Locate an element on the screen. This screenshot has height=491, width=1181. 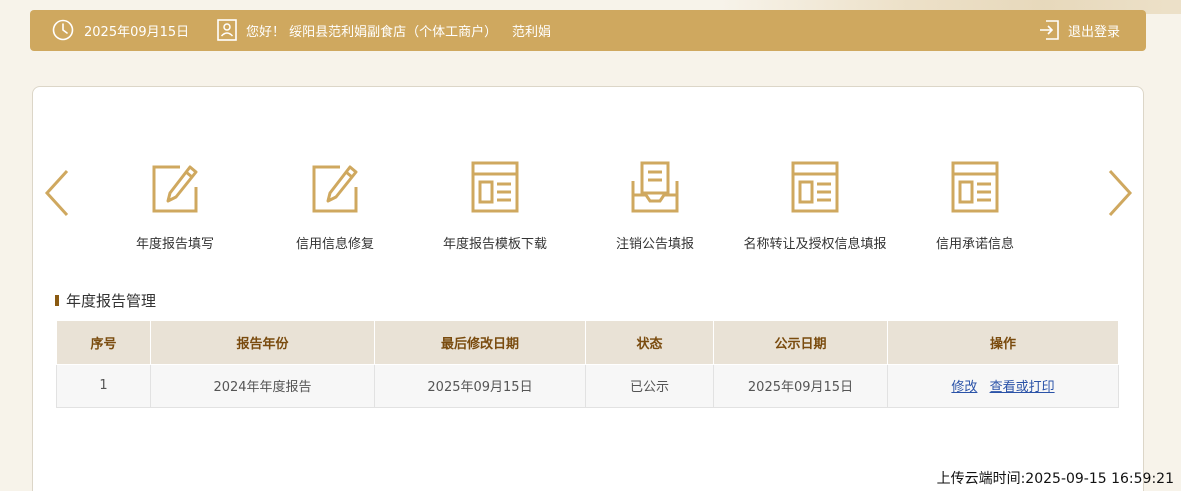
carousel-prev-button is located at coordinates (57, 193).